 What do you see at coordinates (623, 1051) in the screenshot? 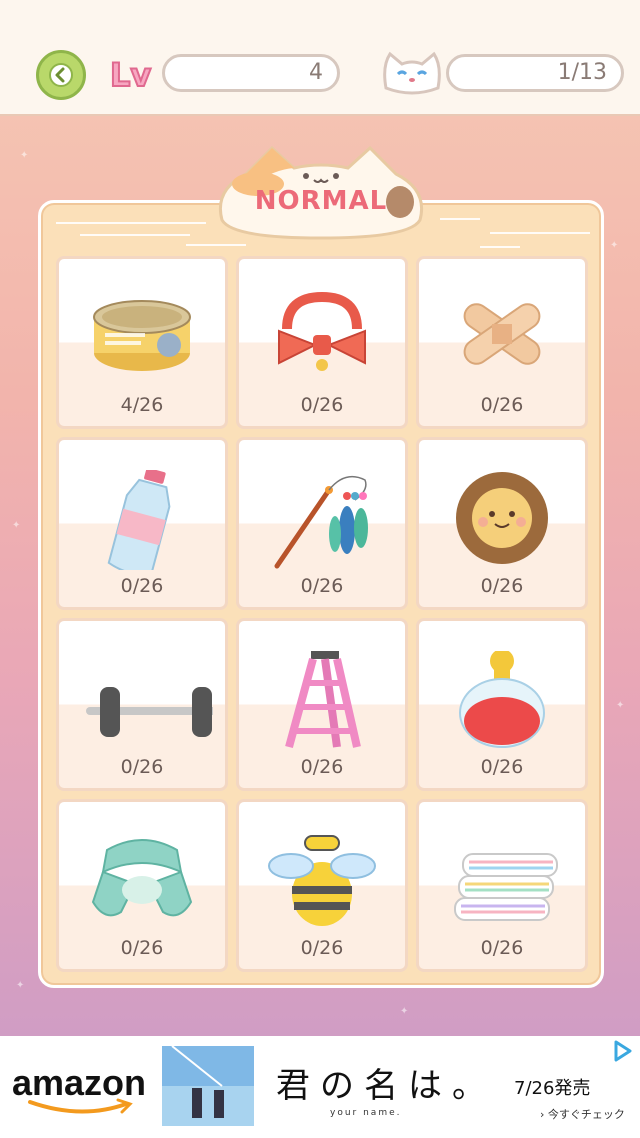
I see `ad-info-icon` at bounding box center [623, 1051].